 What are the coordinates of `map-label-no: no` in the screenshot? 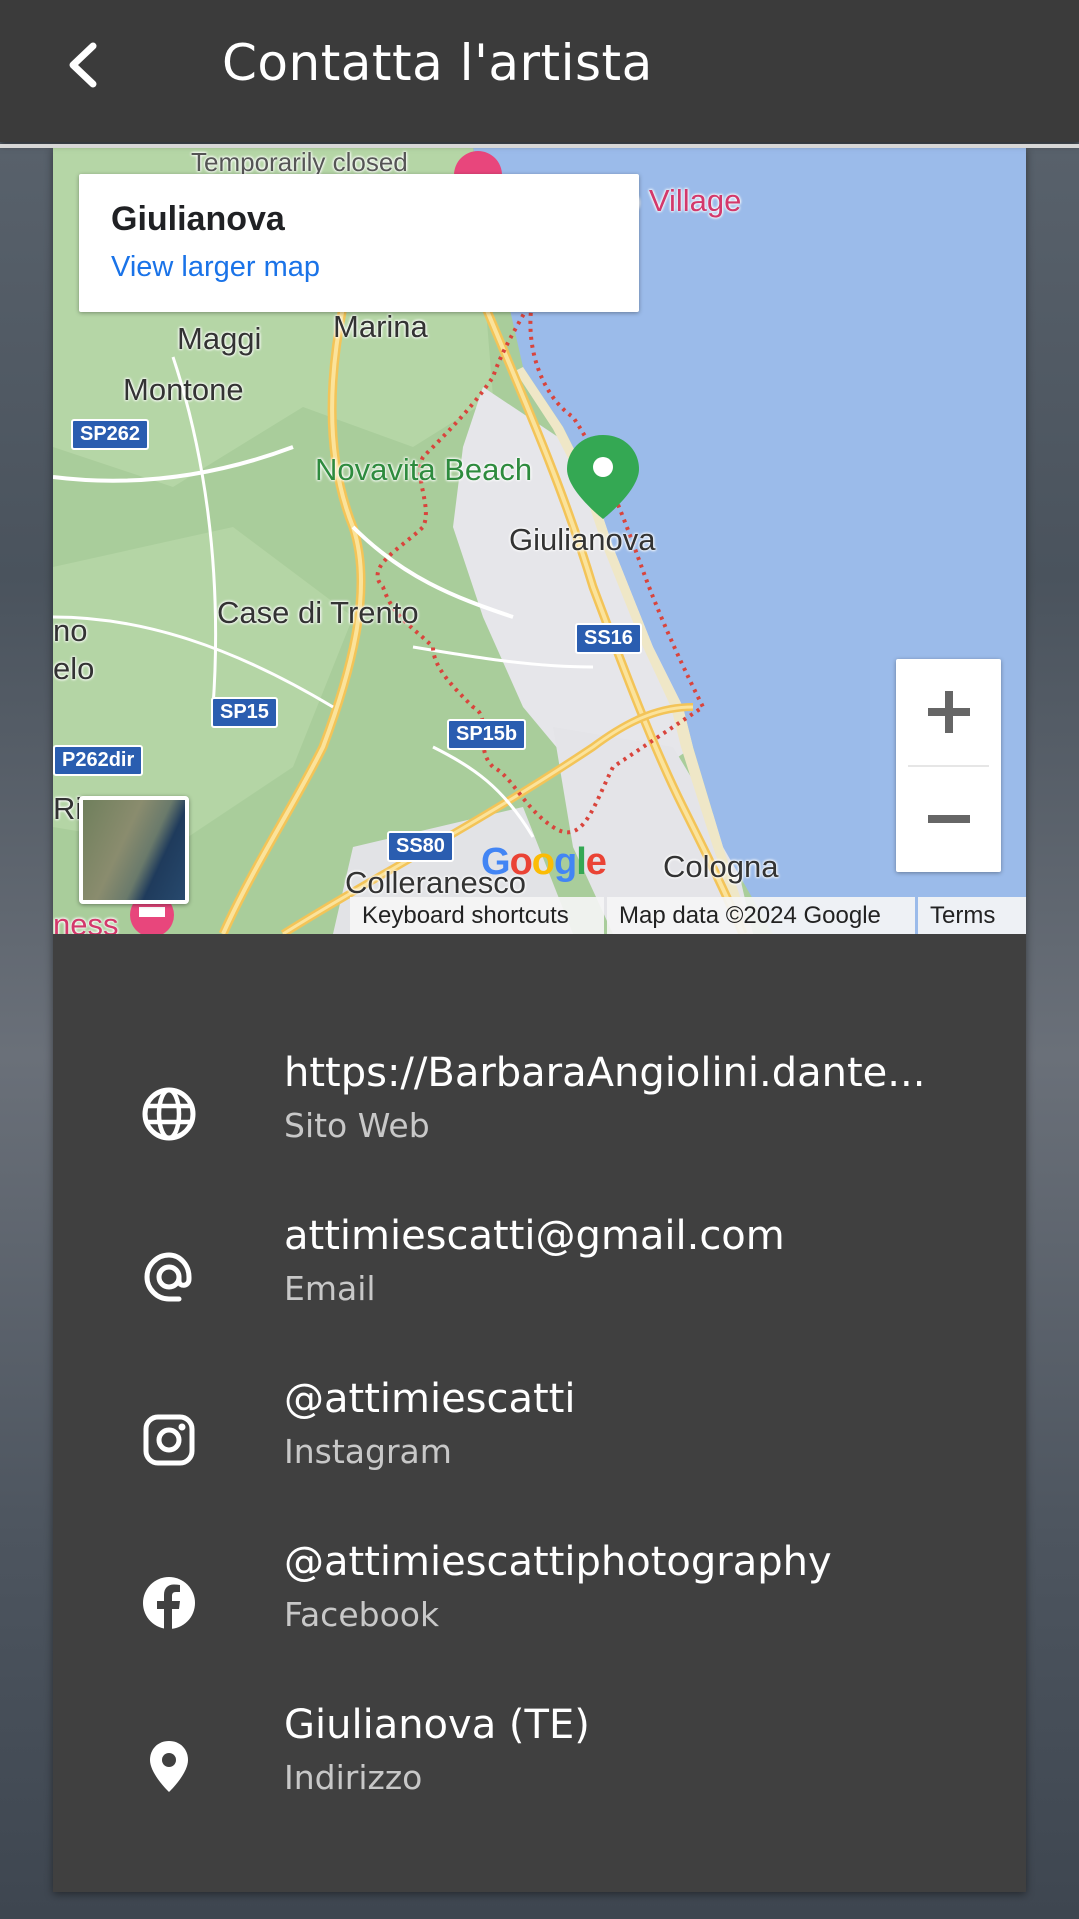 It's located at (70, 630).